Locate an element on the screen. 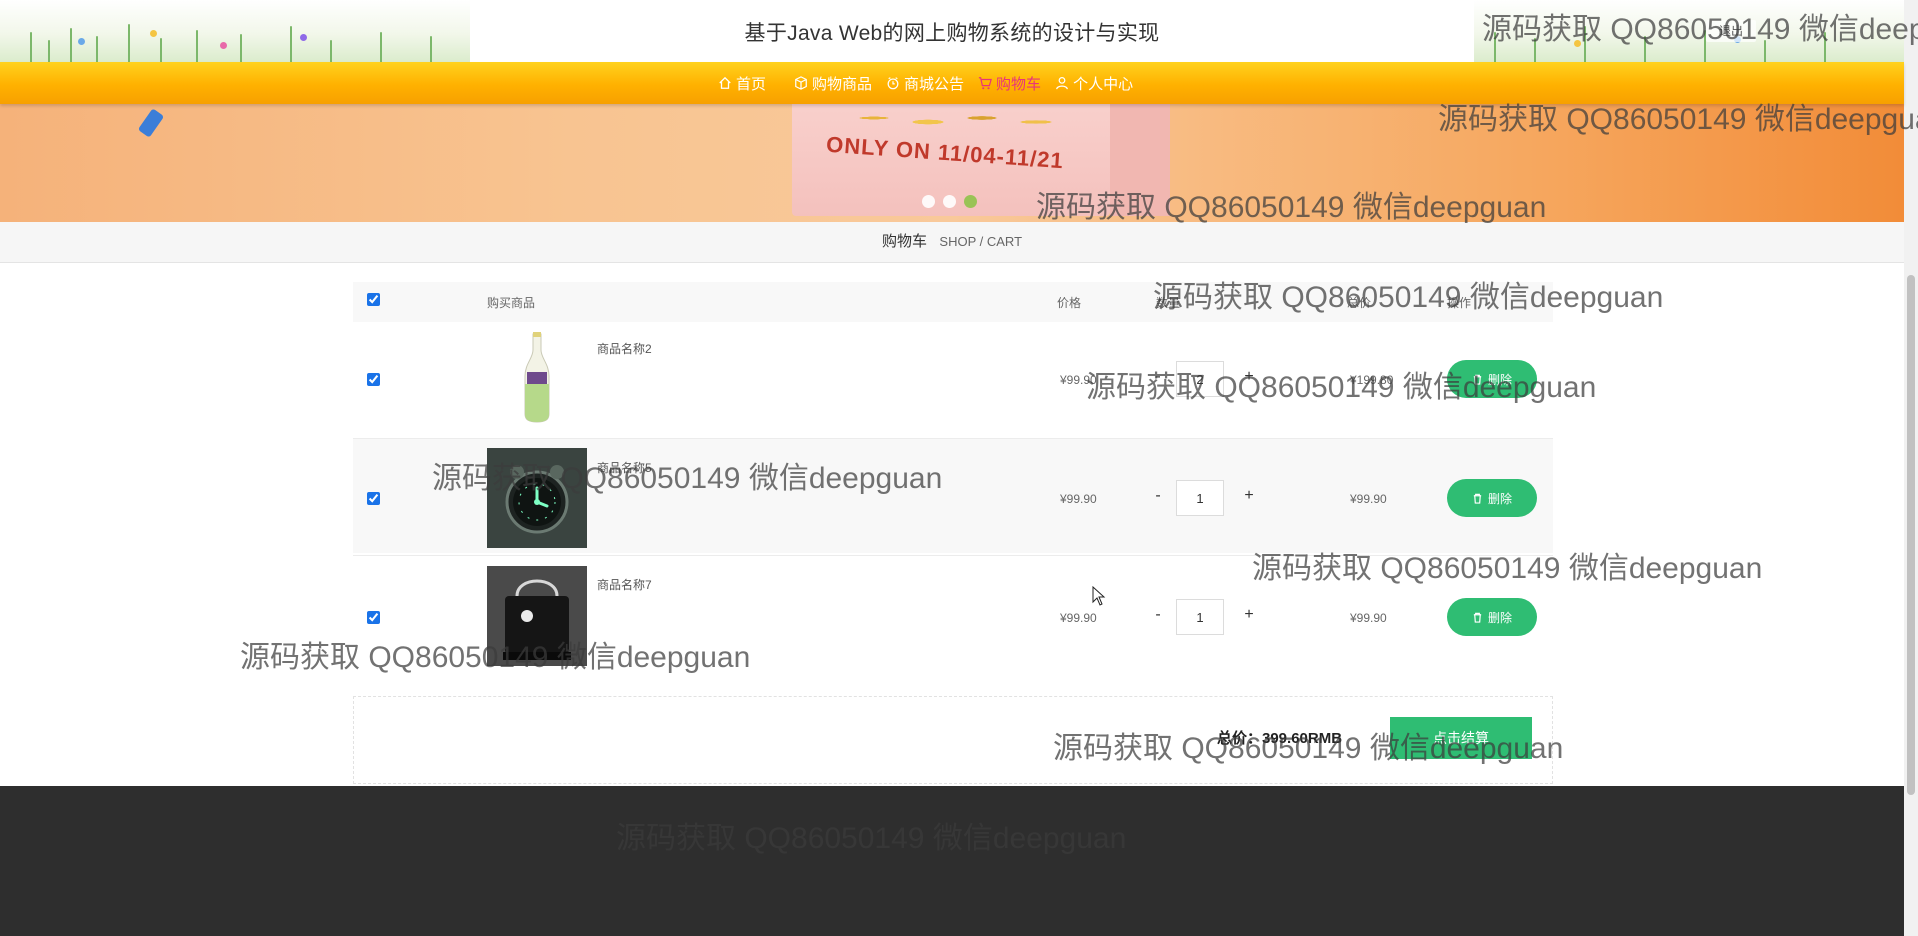 The image size is (1918, 936). cart-table-header: 购买商品 价格 数量 总价 操作 is located at coordinates (953, 302).